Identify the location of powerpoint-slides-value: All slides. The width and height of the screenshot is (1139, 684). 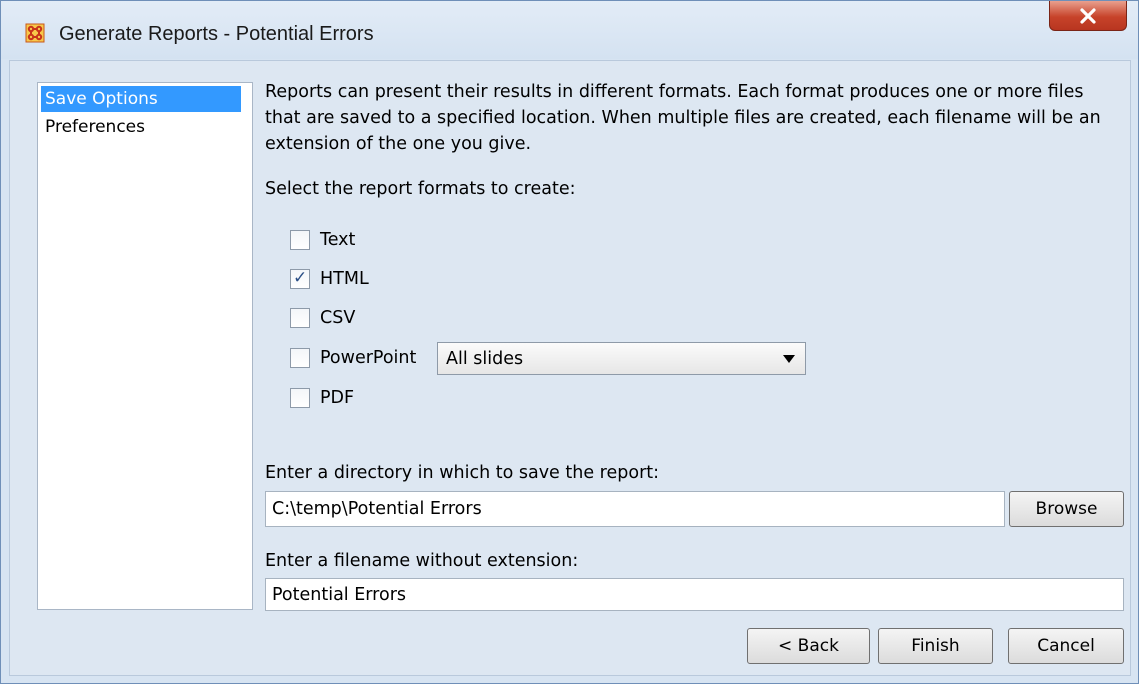
(485, 358).